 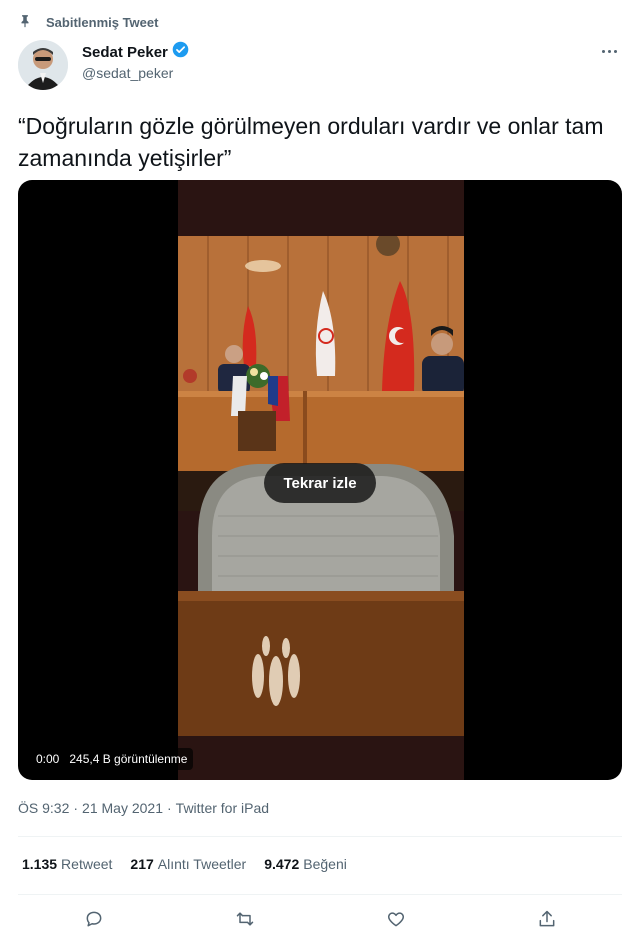 I want to click on like-button, so click(x=396, y=921).